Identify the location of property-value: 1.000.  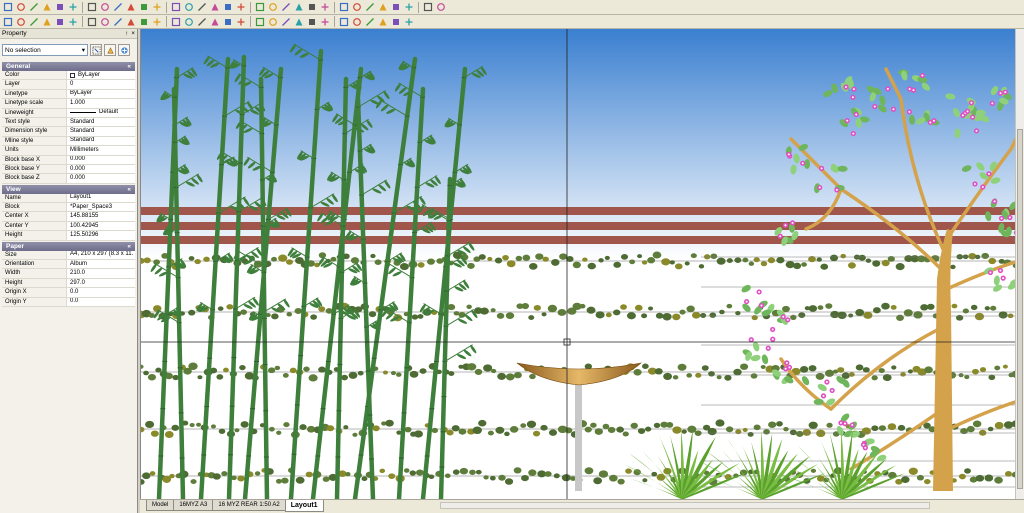
(101, 103).